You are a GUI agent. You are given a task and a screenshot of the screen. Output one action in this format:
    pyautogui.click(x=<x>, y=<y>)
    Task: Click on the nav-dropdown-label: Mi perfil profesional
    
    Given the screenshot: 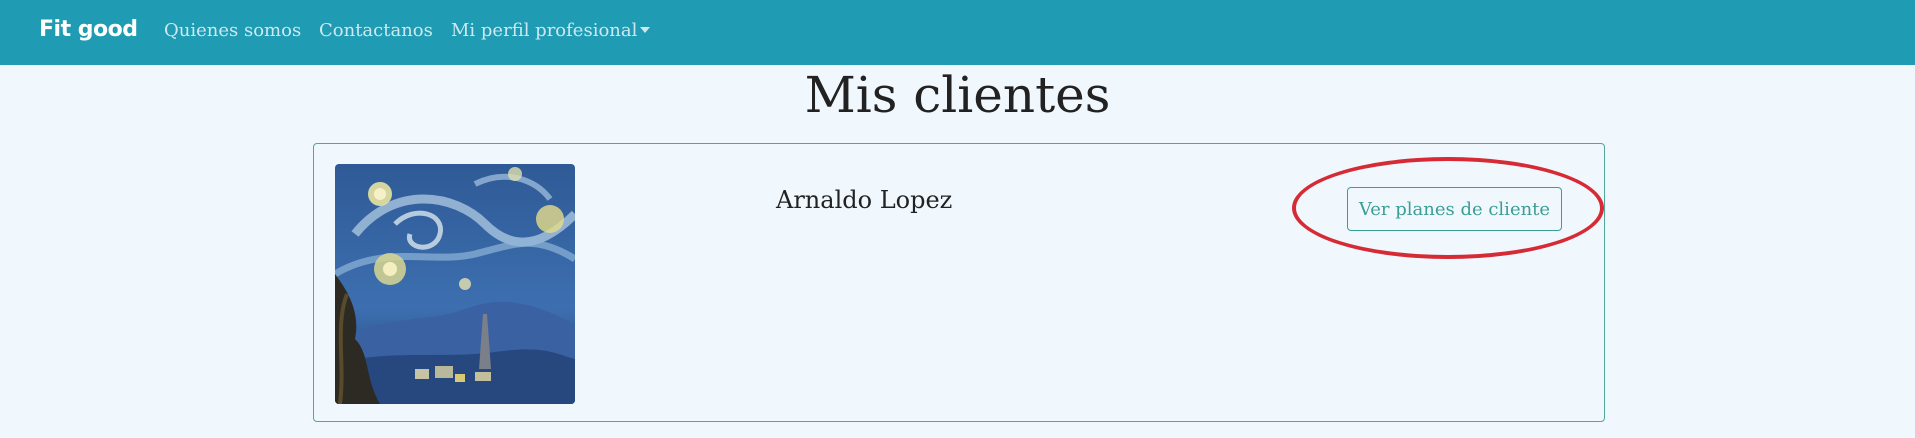 What is the action you would take?
    pyautogui.click(x=544, y=30)
    